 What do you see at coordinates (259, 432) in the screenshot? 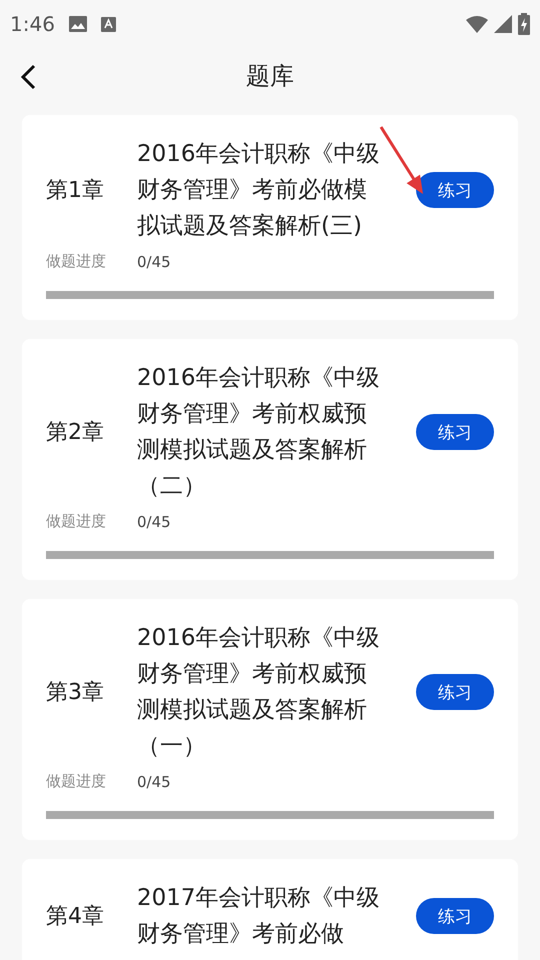
I see `chapter-title: 2016年会计职称《中级财务管理》考前权威预测模拟试题及答案解析（二）` at bounding box center [259, 432].